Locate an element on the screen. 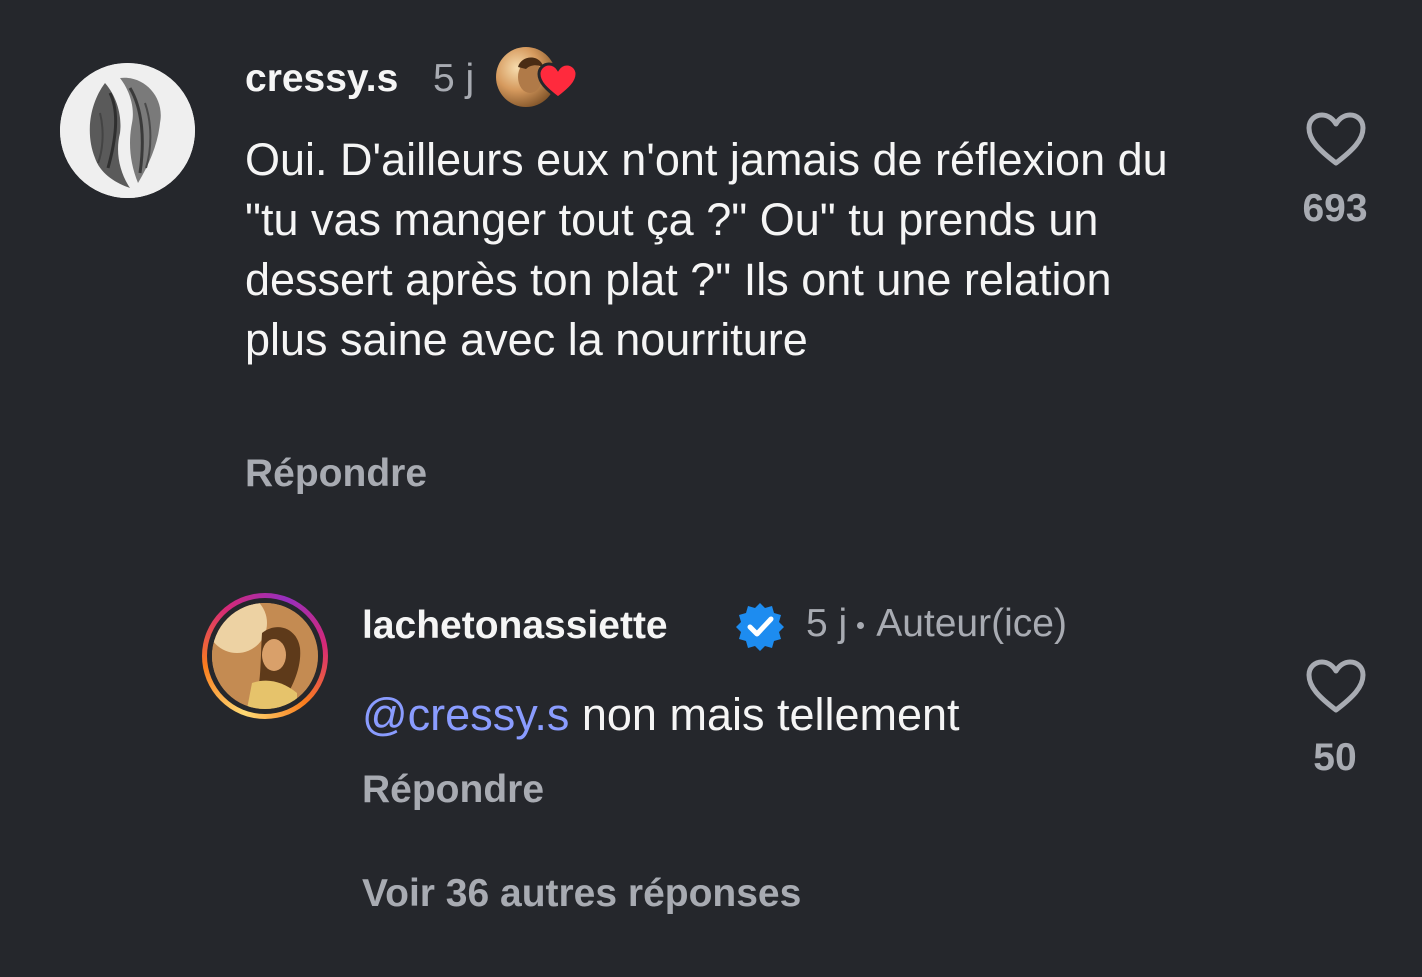 This screenshot has width=1422, height=977. reply-button: Répondre is located at coordinates (336, 474).